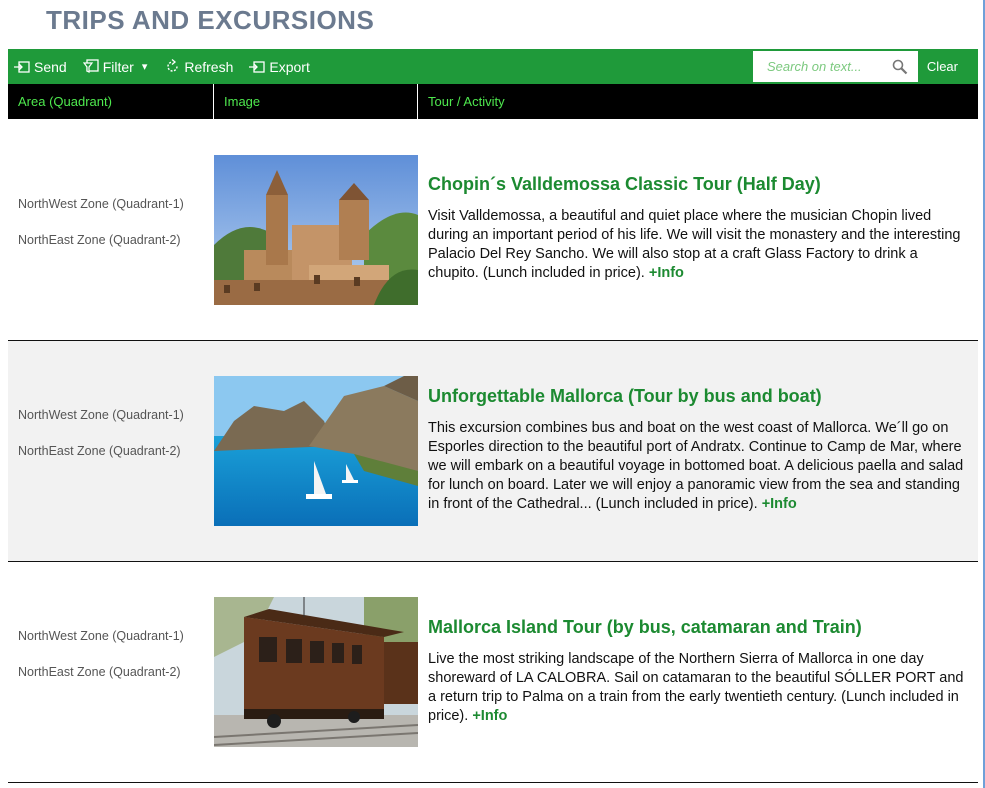  Describe the element at coordinates (90, 66) in the screenshot. I see `filter-icon` at that location.